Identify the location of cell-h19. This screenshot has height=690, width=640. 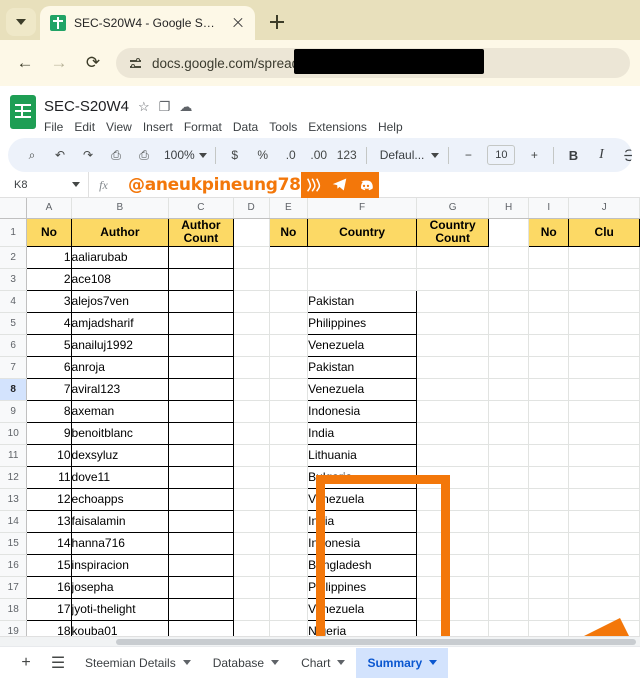
(509, 628).